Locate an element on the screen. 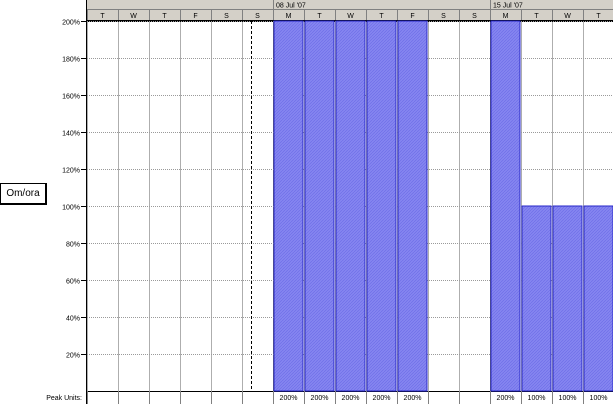 This screenshot has height=404, width=613. y-tick-label: 160% is located at coordinates (71, 97).